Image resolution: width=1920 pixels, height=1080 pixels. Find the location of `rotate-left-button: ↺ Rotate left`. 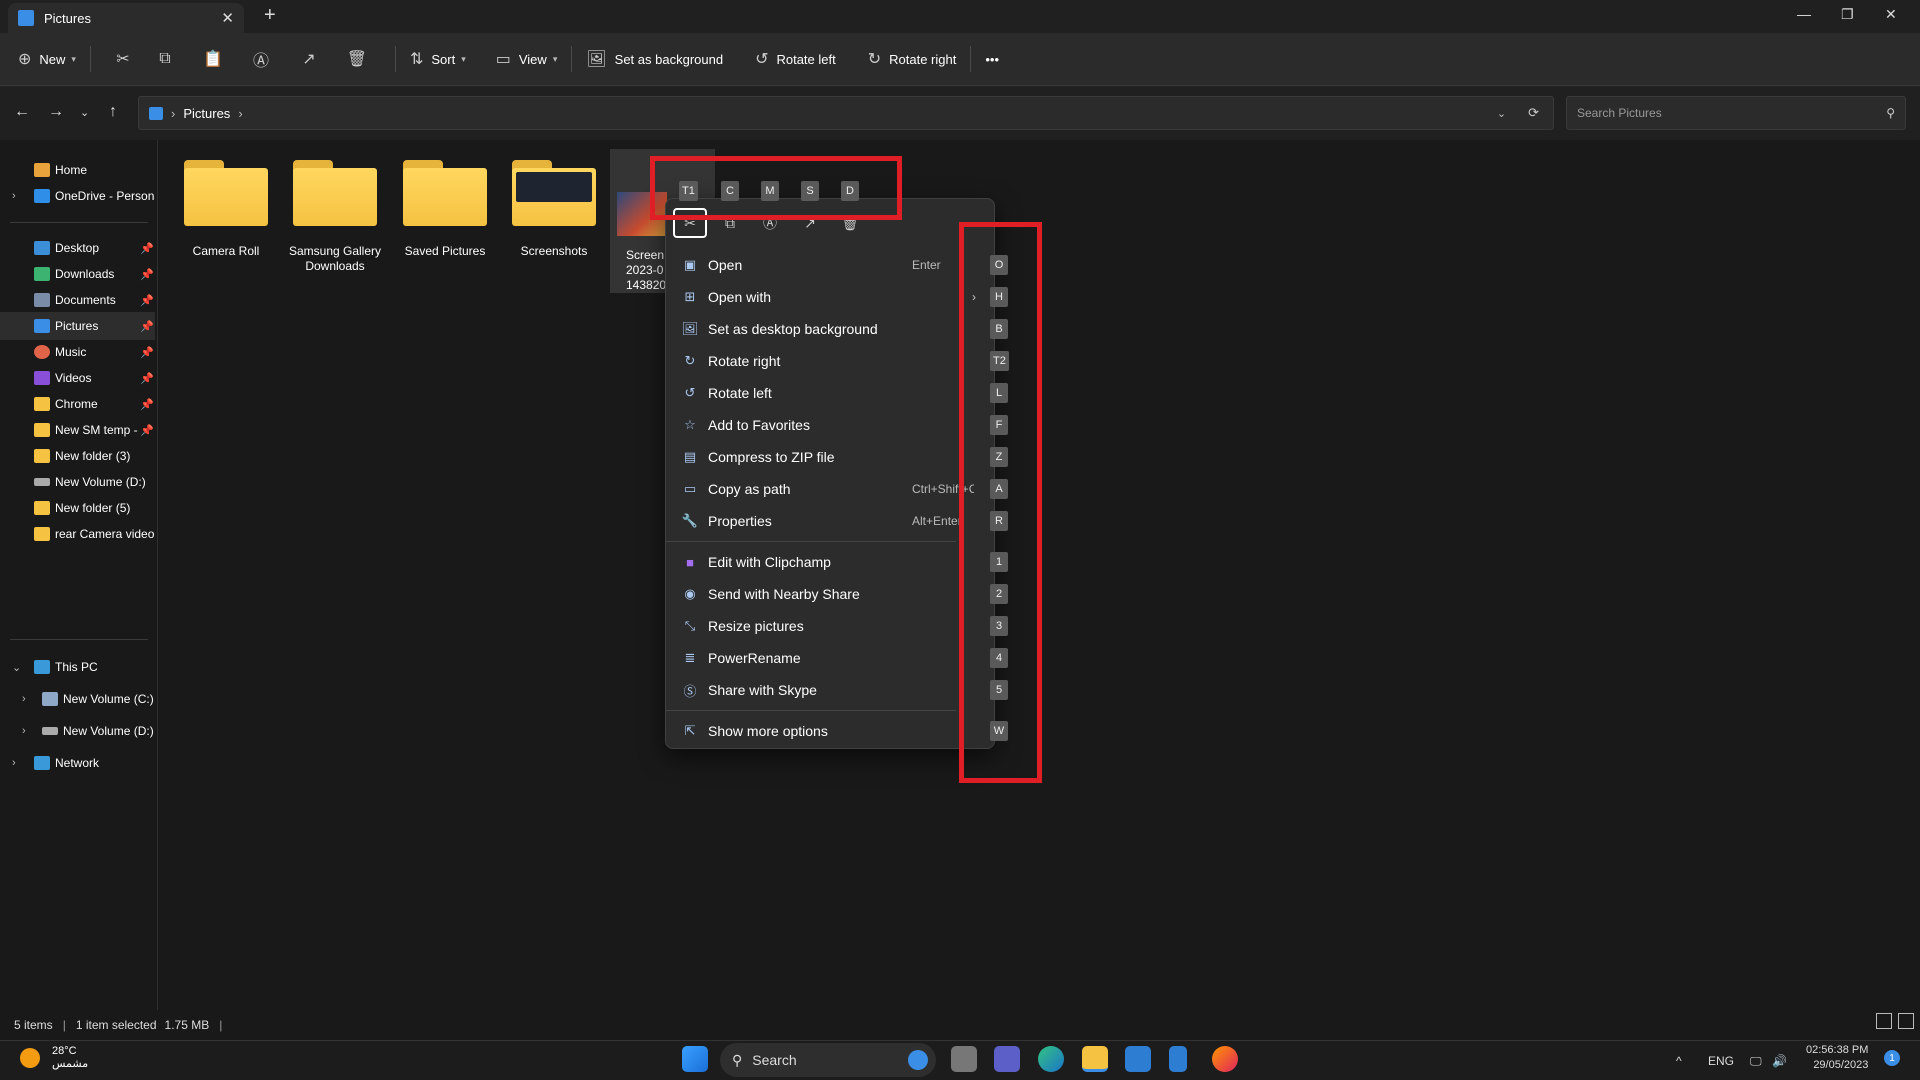

rotate-left-button: ↺ Rotate left is located at coordinates (795, 59).